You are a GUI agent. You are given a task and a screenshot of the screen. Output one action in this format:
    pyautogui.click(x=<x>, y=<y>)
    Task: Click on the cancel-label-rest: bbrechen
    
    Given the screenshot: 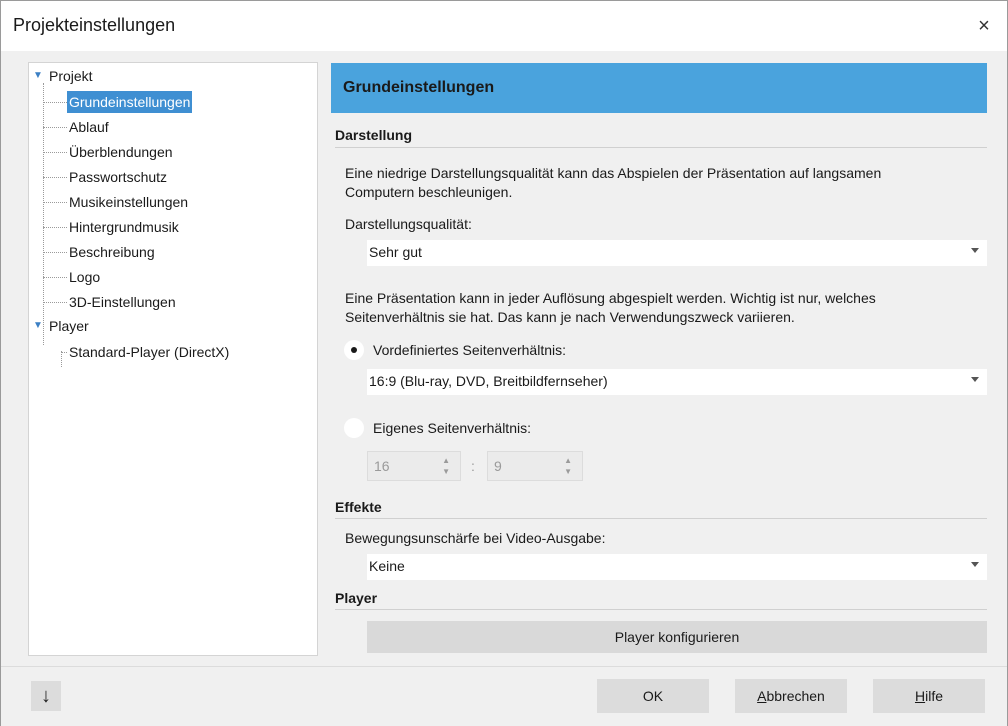 What is the action you would take?
    pyautogui.click(x=795, y=696)
    